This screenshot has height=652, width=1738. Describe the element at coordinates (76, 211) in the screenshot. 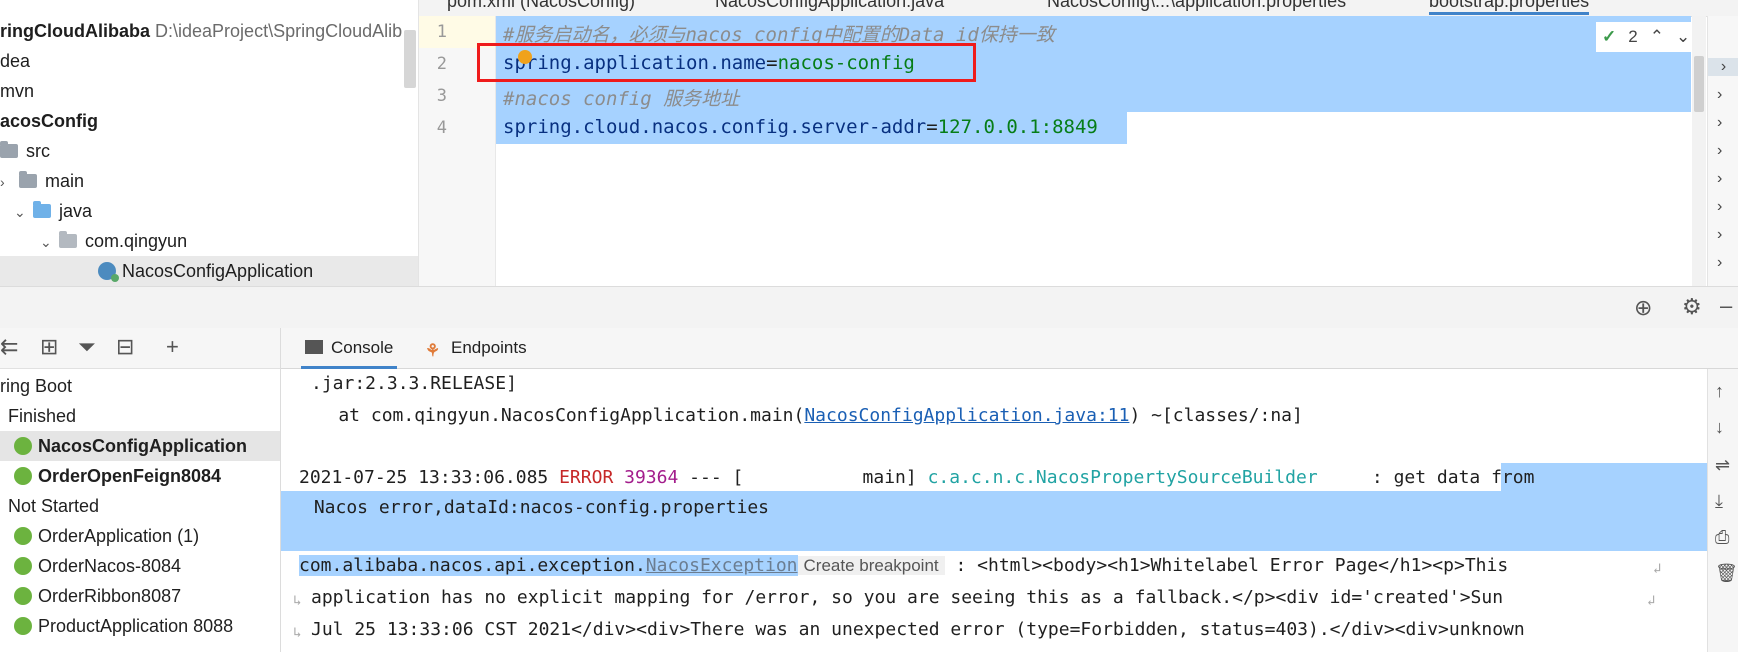

I see `tree-item-label: java` at that location.